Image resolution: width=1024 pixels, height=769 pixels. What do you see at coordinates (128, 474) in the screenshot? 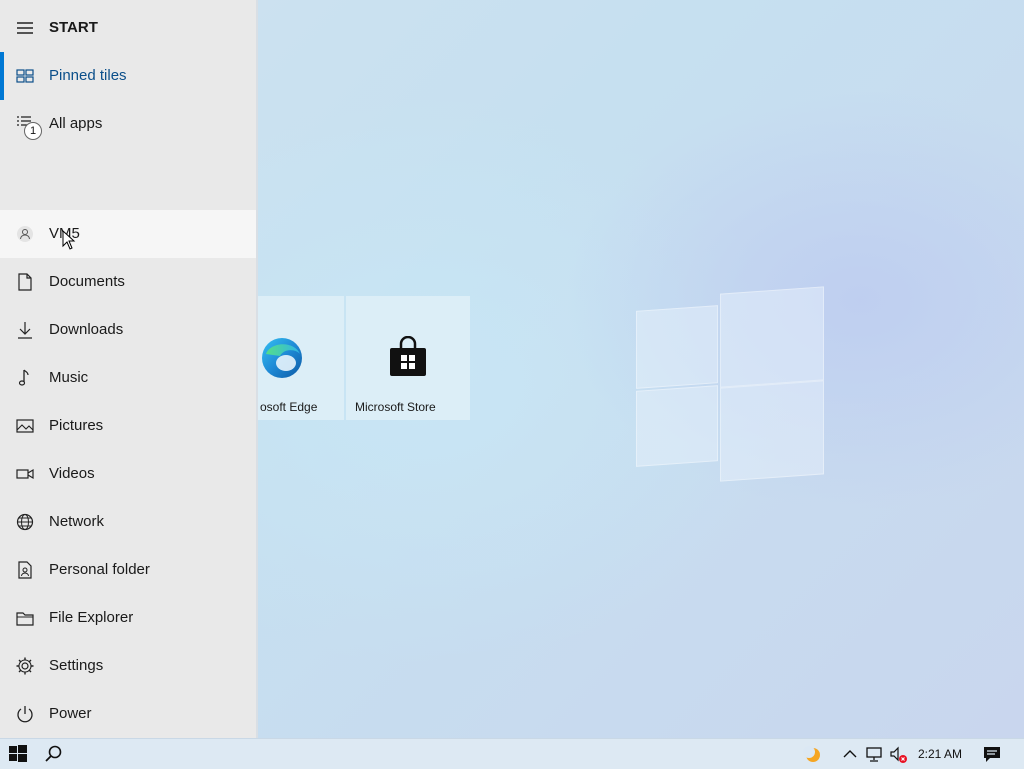
I see `nav-item-videos: Videos` at bounding box center [128, 474].